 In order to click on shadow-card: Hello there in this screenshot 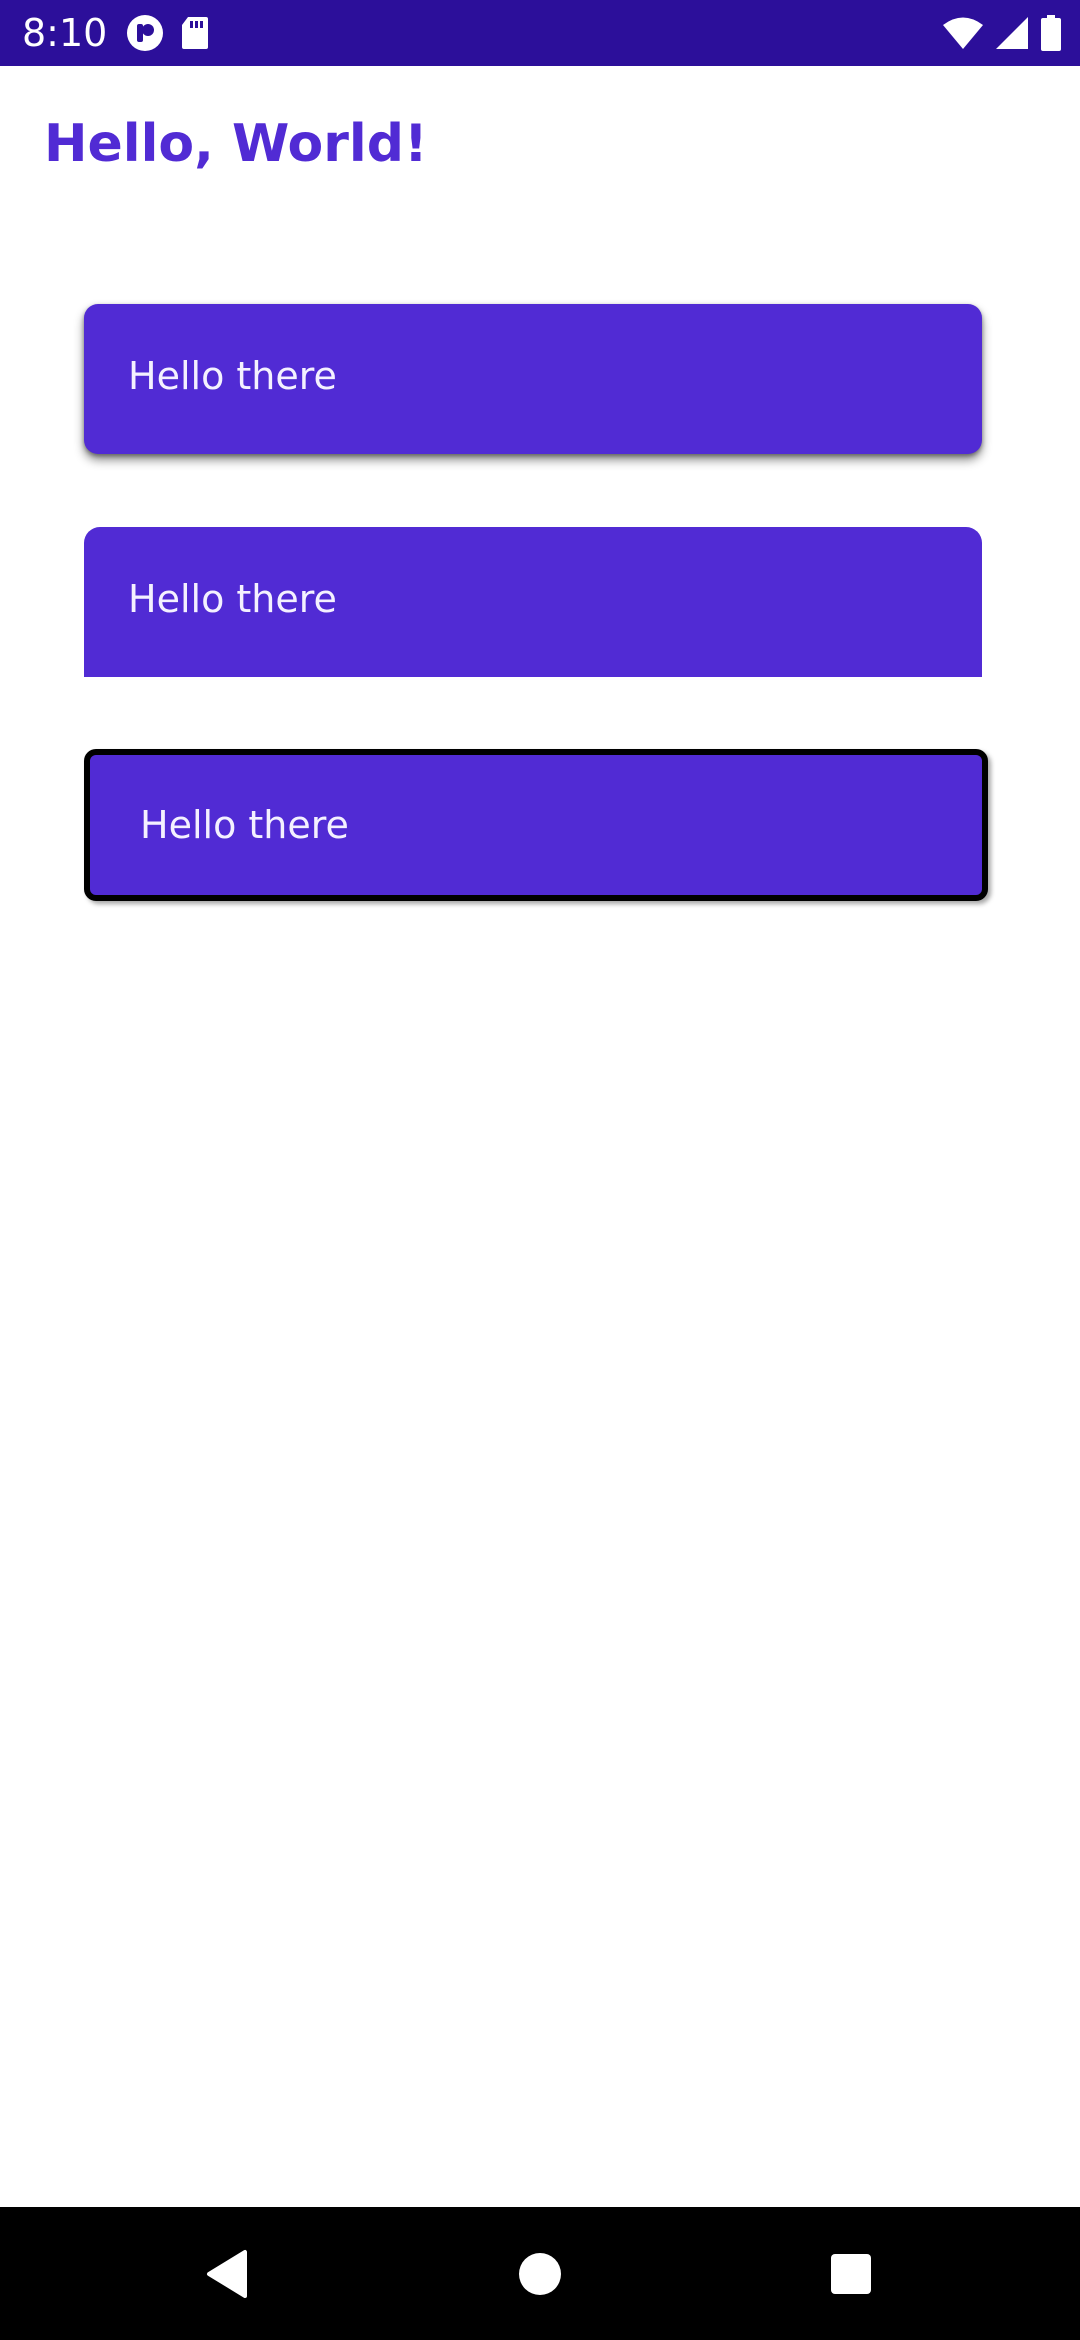, I will do `click(533, 379)`.